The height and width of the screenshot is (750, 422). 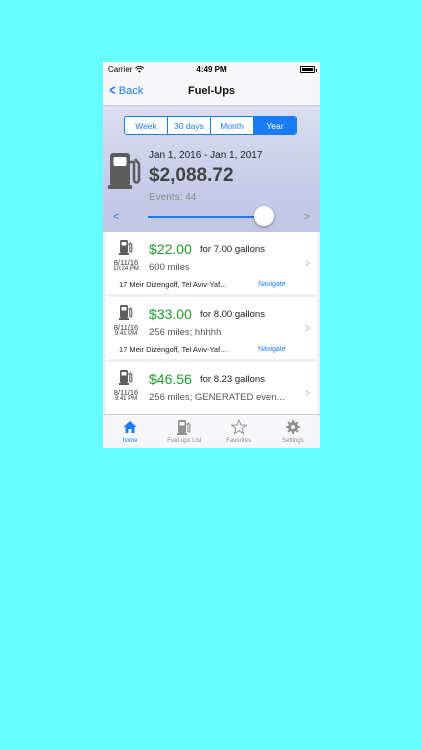 What do you see at coordinates (170, 314) in the screenshot?
I see `fuelup-amount: $33.00` at bounding box center [170, 314].